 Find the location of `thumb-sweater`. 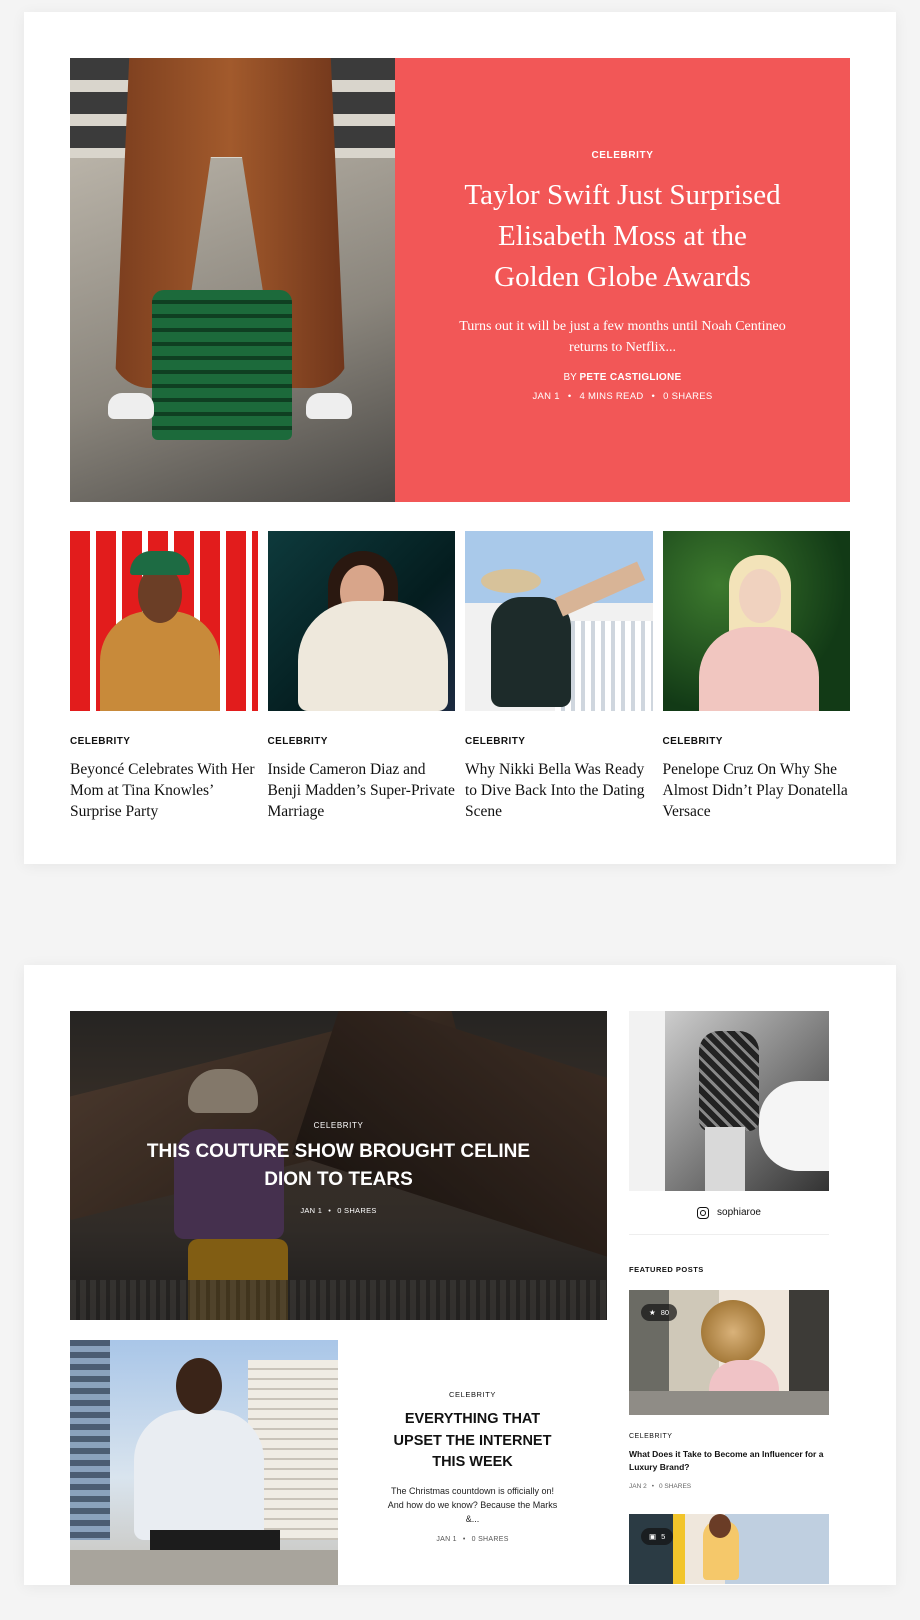

thumb-sweater is located at coordinates (372, 656).